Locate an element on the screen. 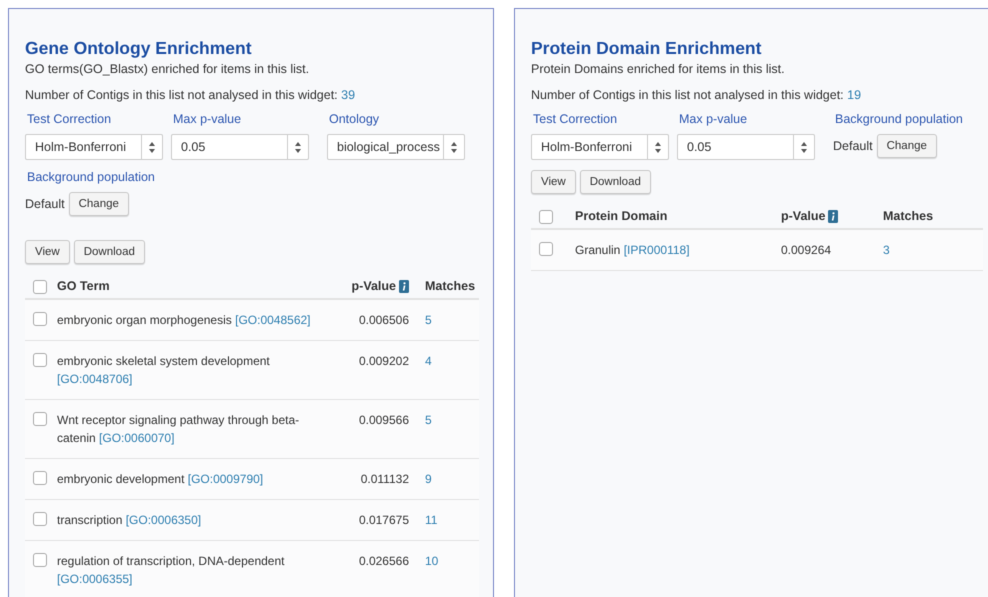 This screenshot has width=988, height=597. term-link: [GO:0048562] is located at coordinates (272, 320).